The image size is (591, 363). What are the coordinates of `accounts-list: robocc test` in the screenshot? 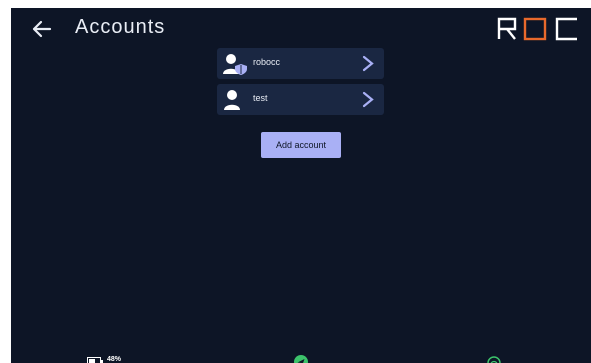 It's located at (300, 84).